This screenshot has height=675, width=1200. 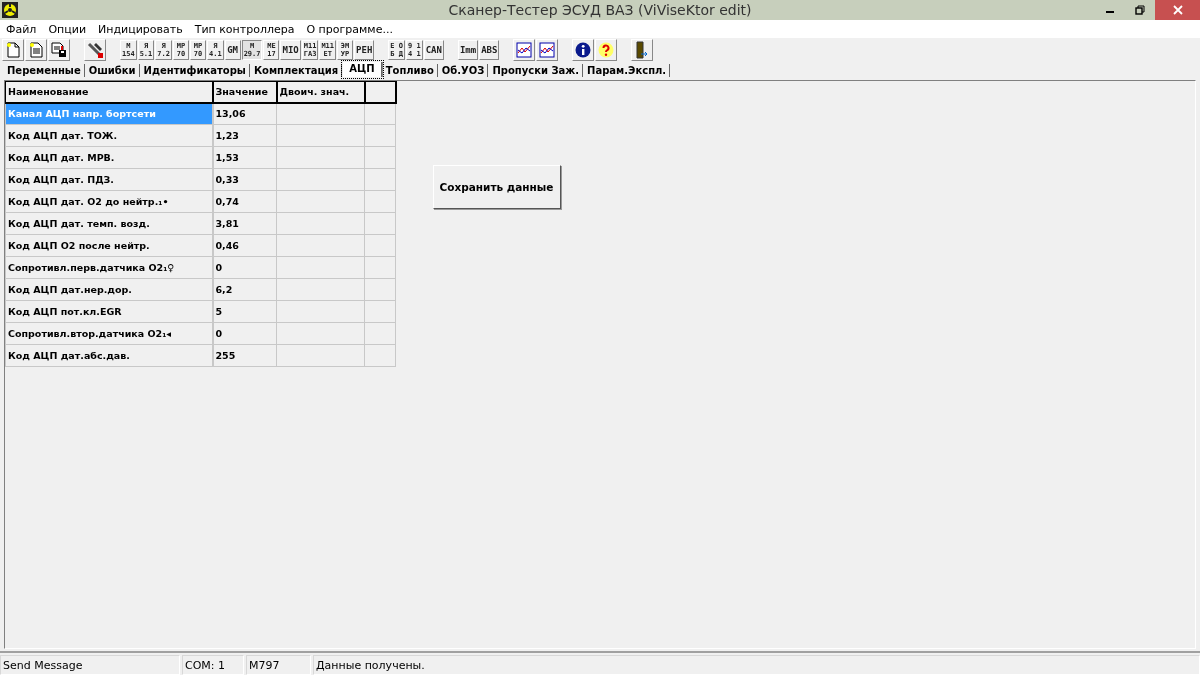 I want to click on table-cell: Код АЦП дат. МРВ., so click(x=109, y=157).